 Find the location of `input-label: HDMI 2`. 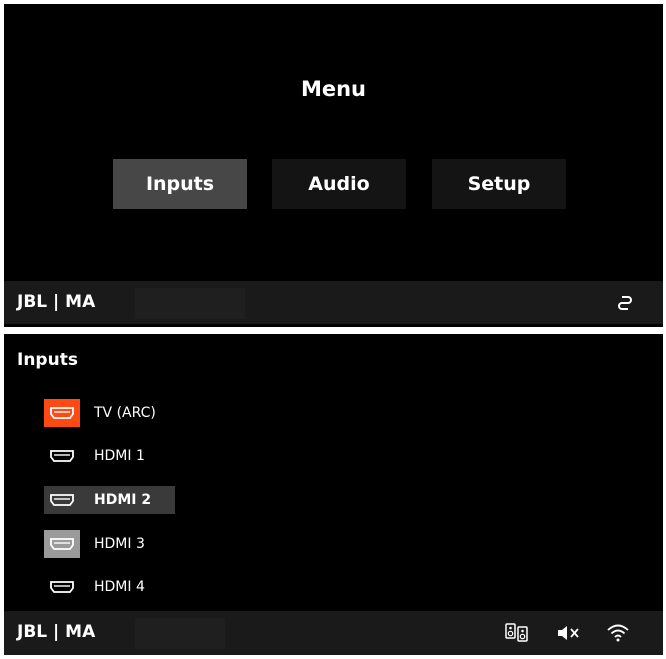

input-label: HDMI 2 is located at coordinates (123, 500).